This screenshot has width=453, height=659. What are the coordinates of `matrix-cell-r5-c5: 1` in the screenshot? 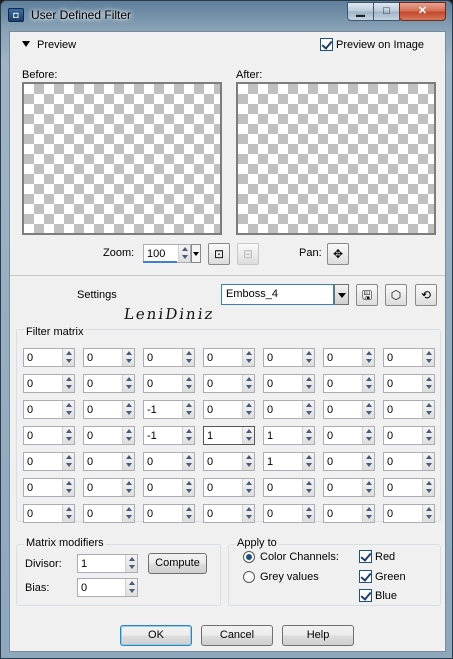 It's located at (289, 461).